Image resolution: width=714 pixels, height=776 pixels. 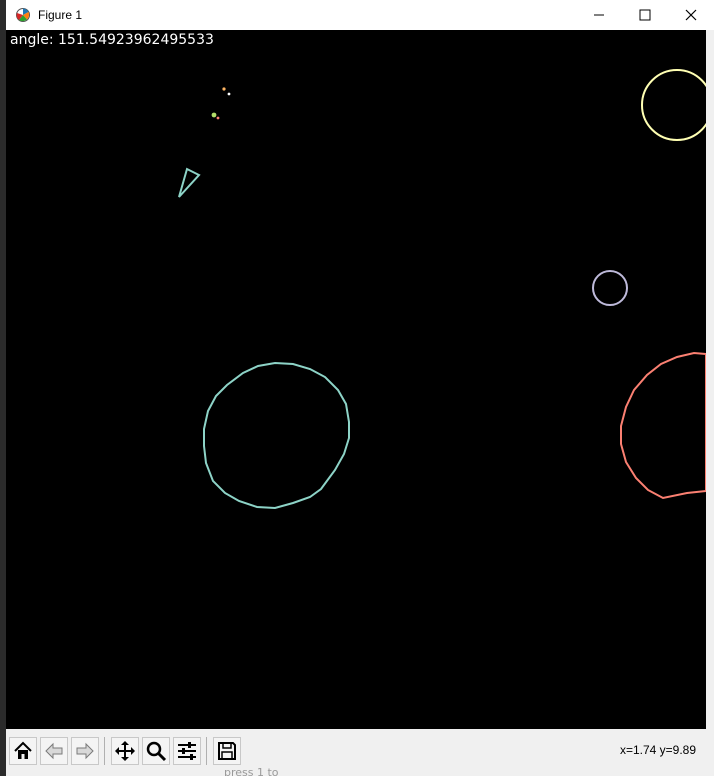 What do you see at coordinates (657, 750) in the screenshot?
I see `cursor-coordinates: x=1.74 y=9.89` at bounding box center [657, 750].